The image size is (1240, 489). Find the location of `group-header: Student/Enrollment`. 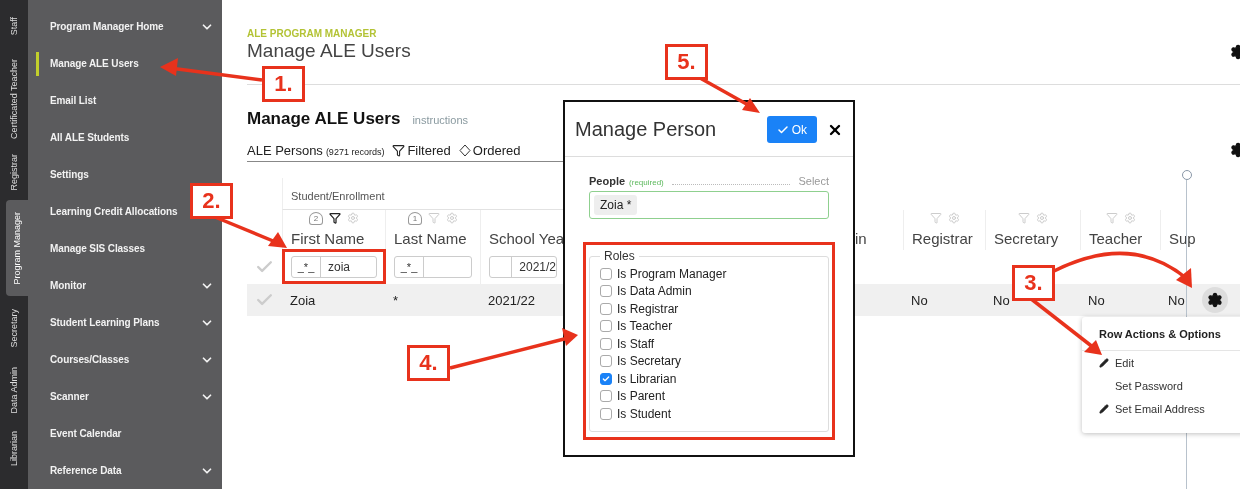

group-header: Student/Enrollment is located at coordinates (422, 194).